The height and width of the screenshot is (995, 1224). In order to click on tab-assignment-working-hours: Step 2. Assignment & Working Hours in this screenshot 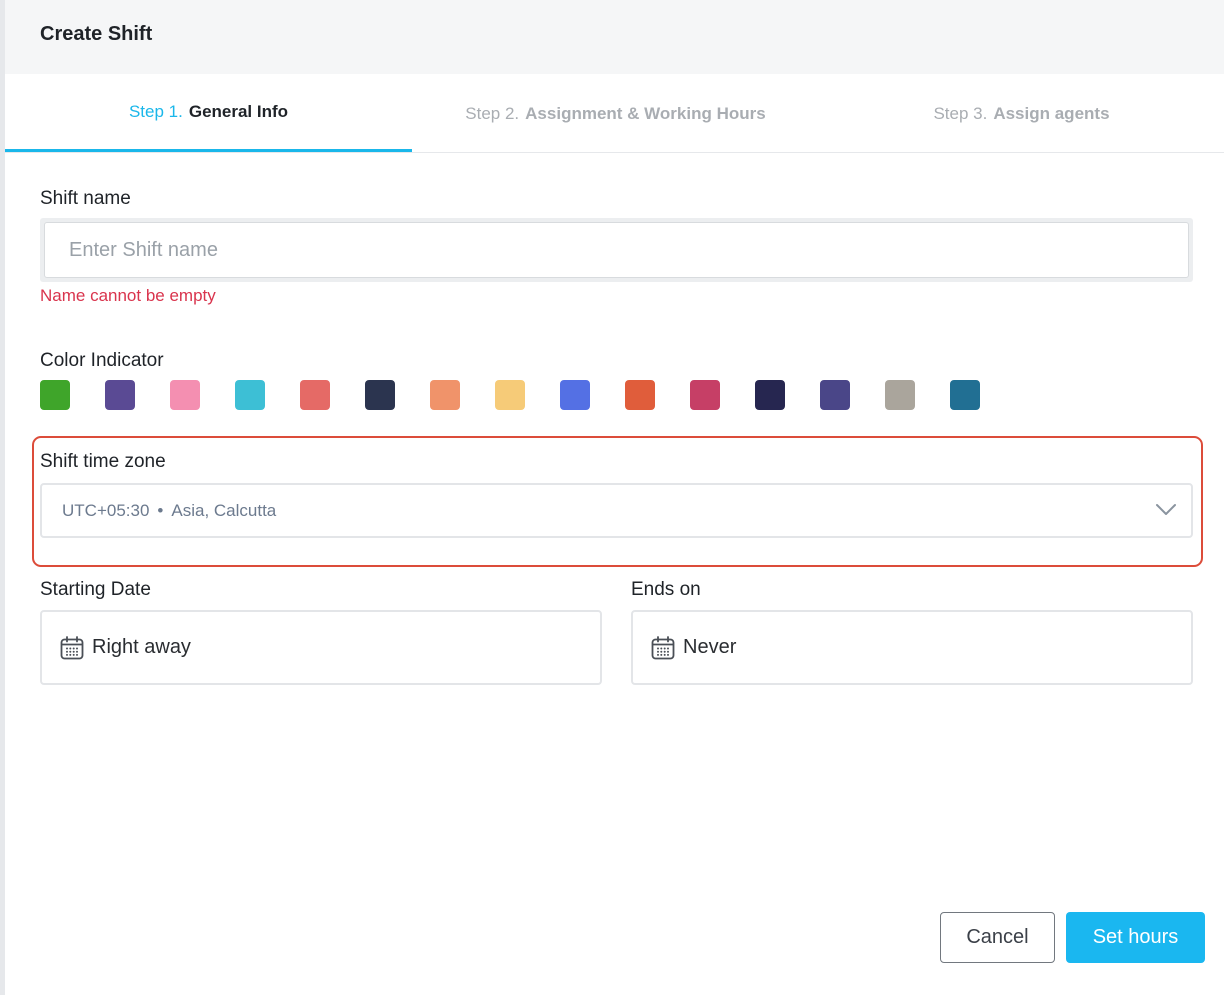, I will do `click(615, 113)`.